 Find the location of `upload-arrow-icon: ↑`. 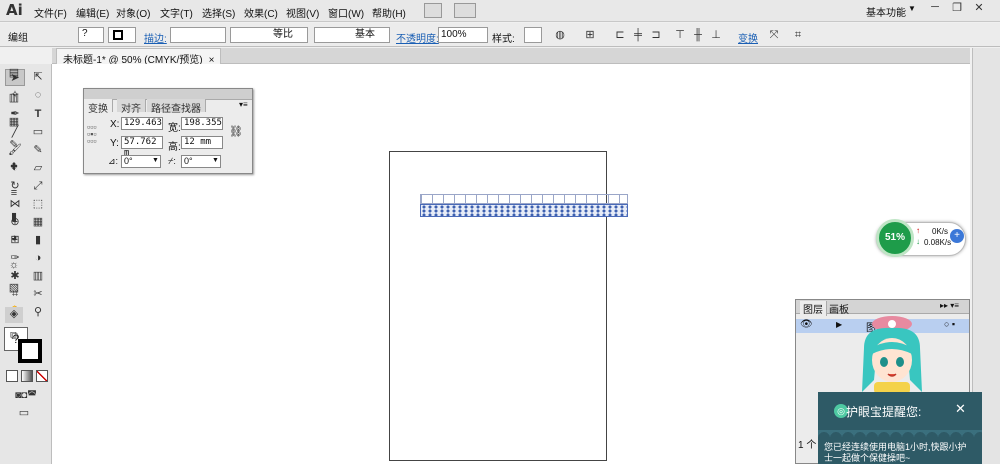

upload-arrow-icon: ↑ is located at coordinates (918, 230).